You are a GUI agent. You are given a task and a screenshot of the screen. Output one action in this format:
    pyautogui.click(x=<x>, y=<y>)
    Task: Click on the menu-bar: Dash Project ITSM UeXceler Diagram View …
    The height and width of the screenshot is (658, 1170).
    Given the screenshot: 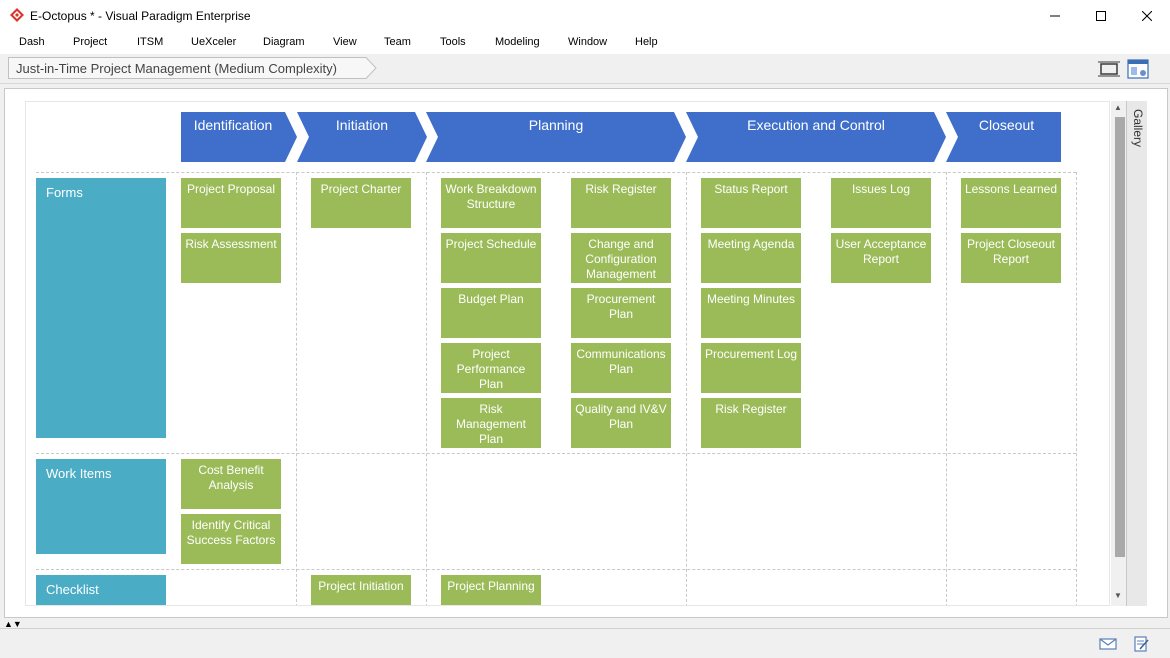 What is the action you would take?
    pyautogui.click(x=585, y=43)
    